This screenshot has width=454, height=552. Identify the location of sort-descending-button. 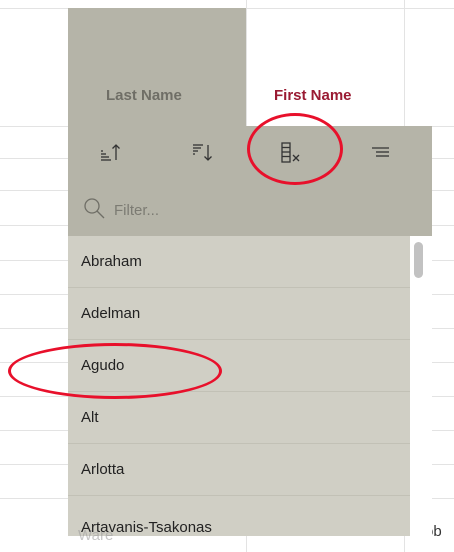
(203, 153).